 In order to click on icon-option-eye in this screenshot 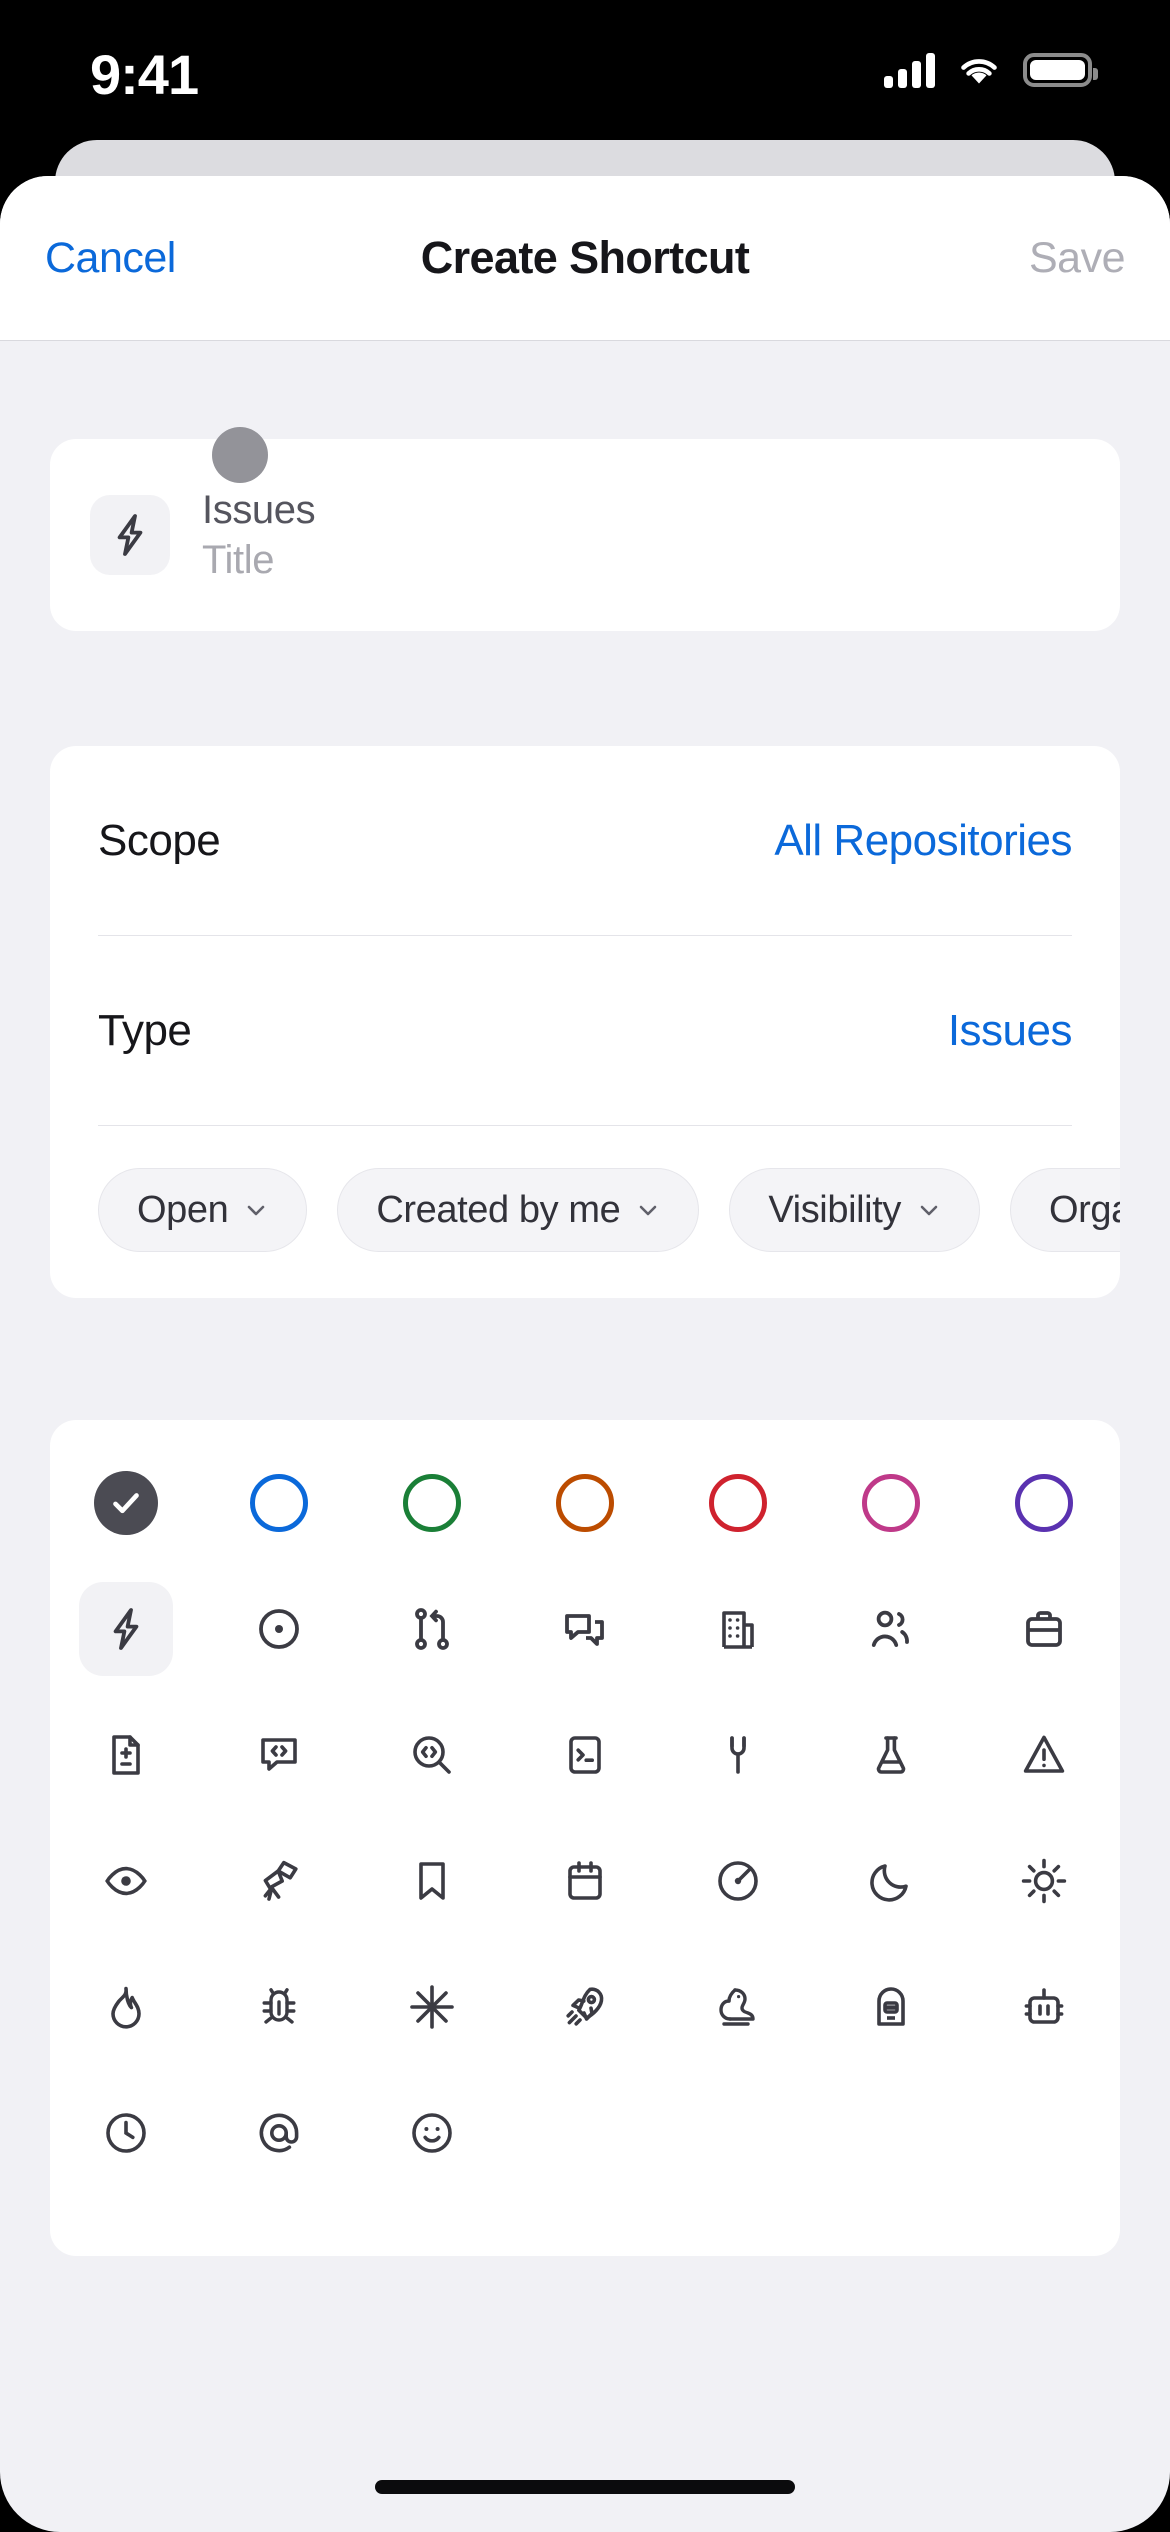, I will do `click(126, 1881)`.